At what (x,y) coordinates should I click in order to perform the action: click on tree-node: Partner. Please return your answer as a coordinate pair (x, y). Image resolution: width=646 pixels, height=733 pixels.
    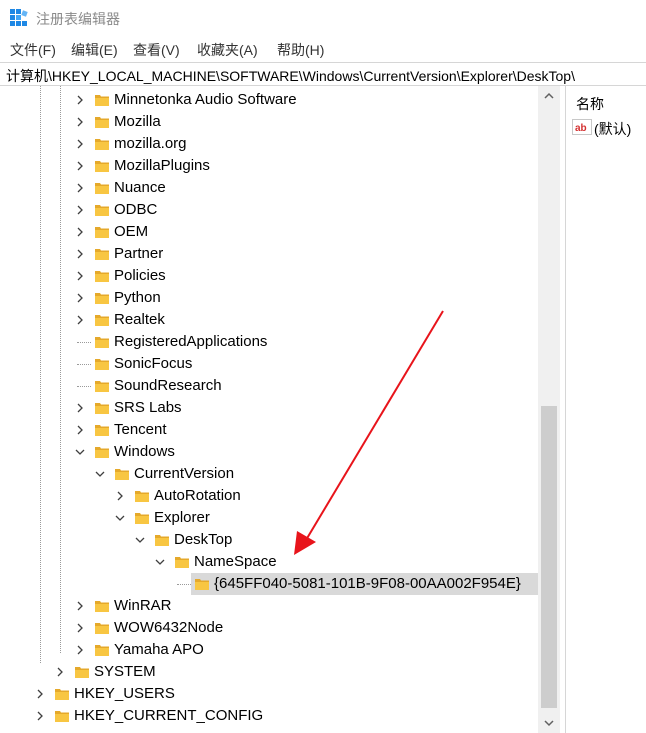
    Looking at the image, I should click on (269, 254).